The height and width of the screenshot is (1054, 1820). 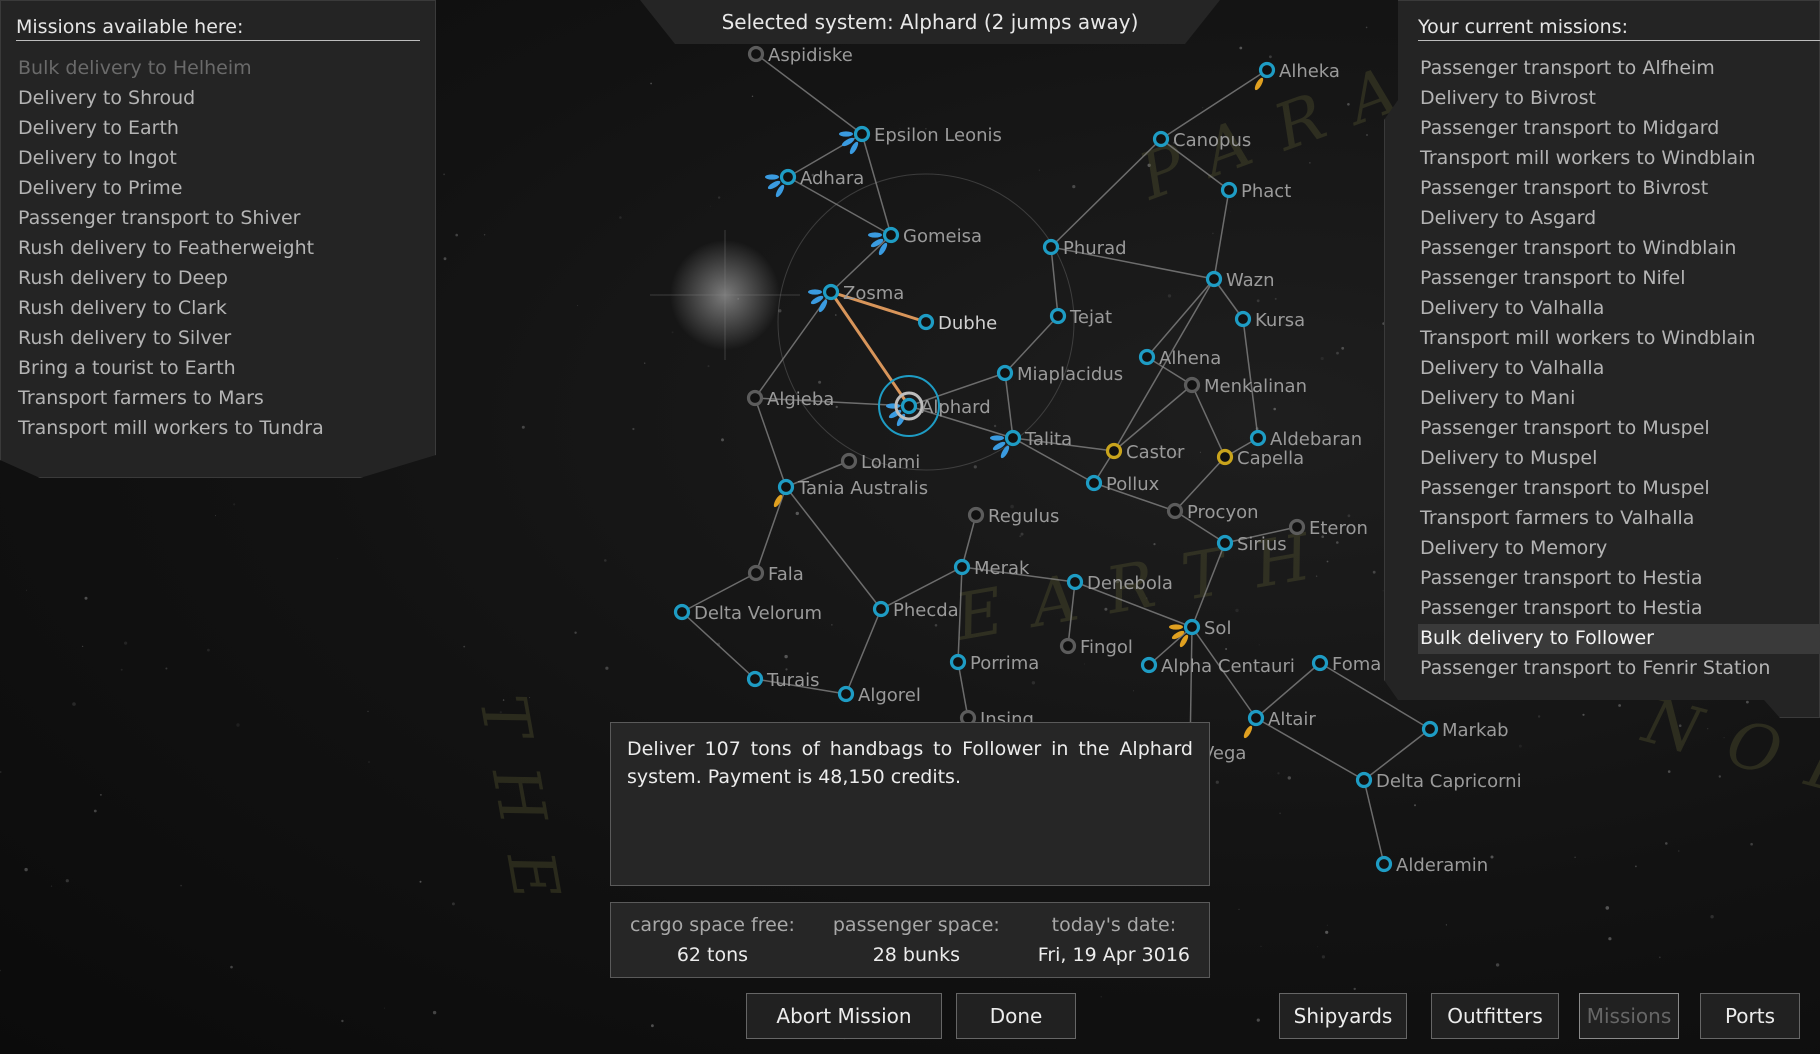 What do you see at coordinates (1282, 719) in the screenshot?
I see `star-system-altair: Altair` at bounding box center [1282, 719].